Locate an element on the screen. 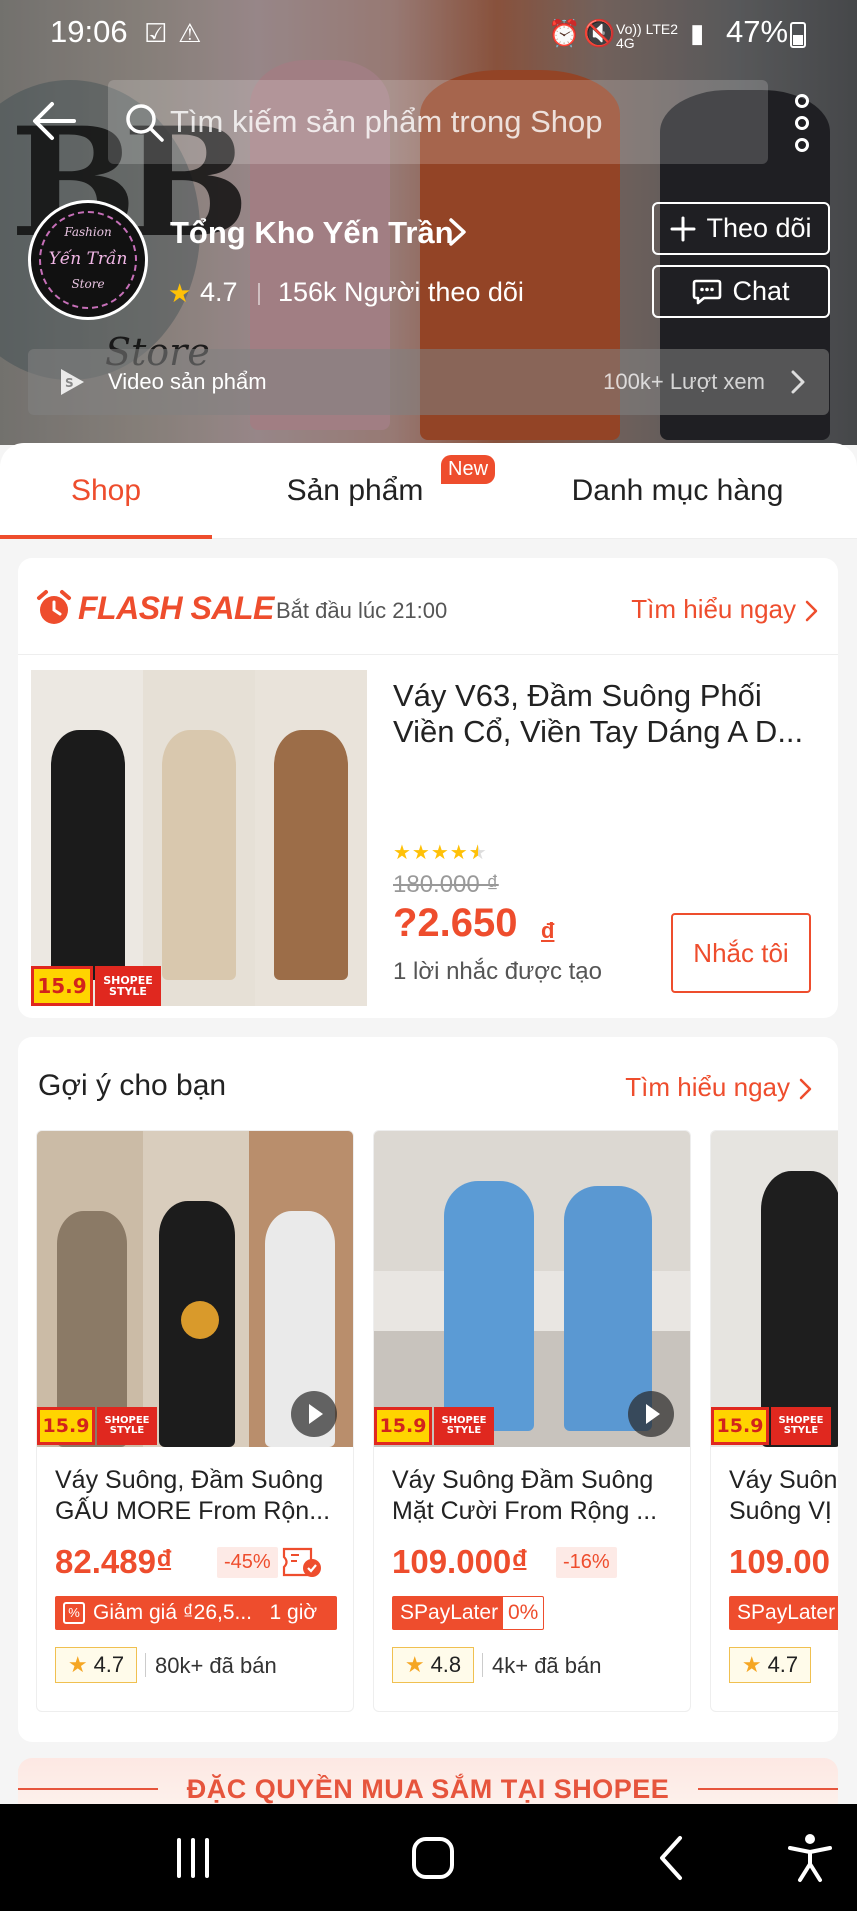 This screenshot has height=1911, width=857. battery-icon is located at coordinates (798, 35).